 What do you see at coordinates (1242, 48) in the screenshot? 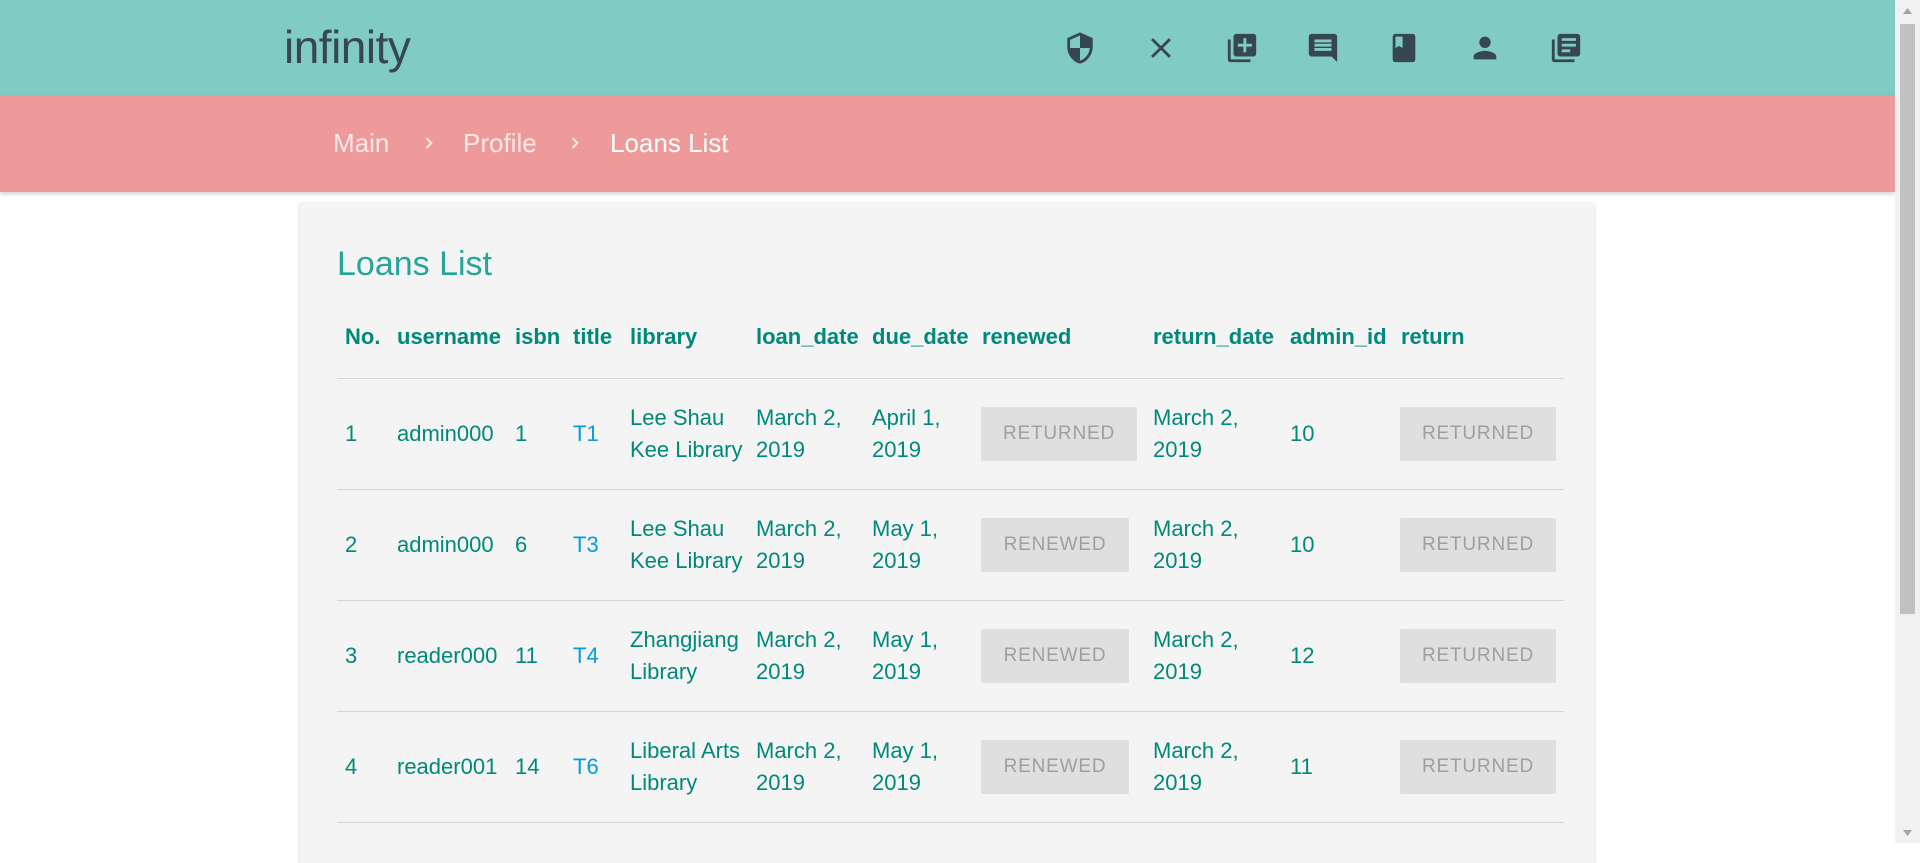
I see `add-box-icon` at bounding box center [1242, 48].